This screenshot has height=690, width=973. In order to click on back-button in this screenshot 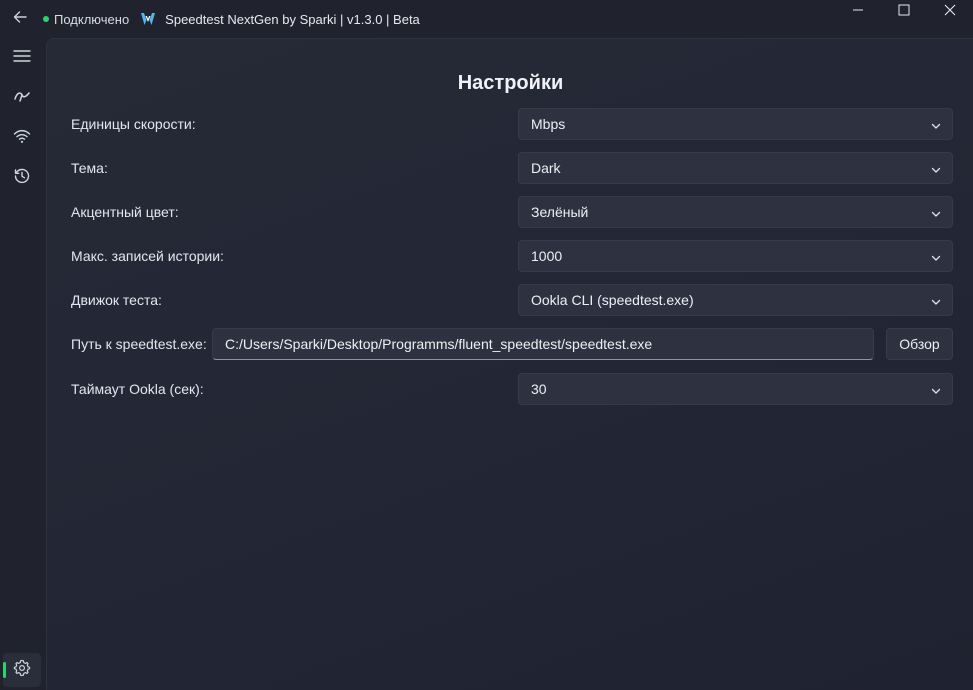, I will do `click(20, 19)`.